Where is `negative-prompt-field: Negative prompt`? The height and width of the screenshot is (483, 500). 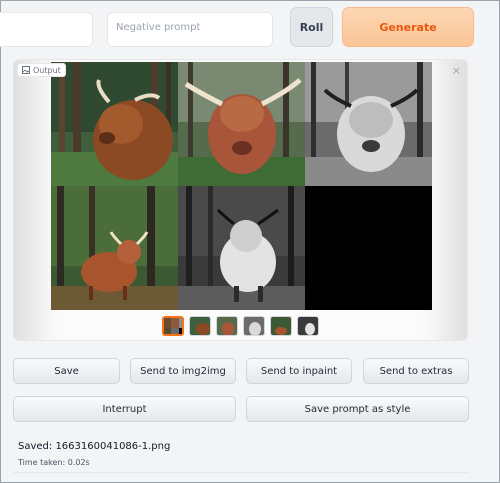
negative-prompt-field: Negative prompt is located at coordinates (190, 29).